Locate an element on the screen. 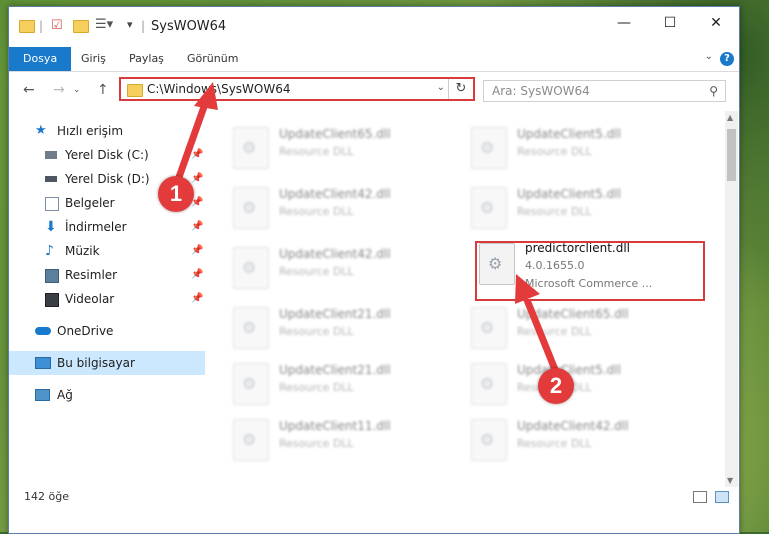 The image size is (769, 534). recent-locations-icon: ⌄ is located at coordinates (77, 90).